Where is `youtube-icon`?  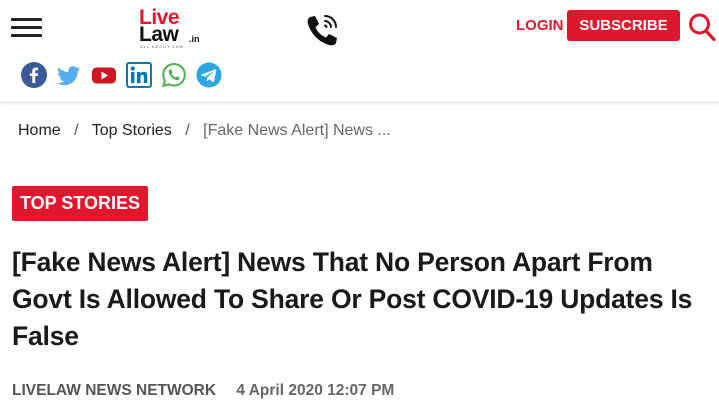
youtube-icon is located at coordinates (104, 75).